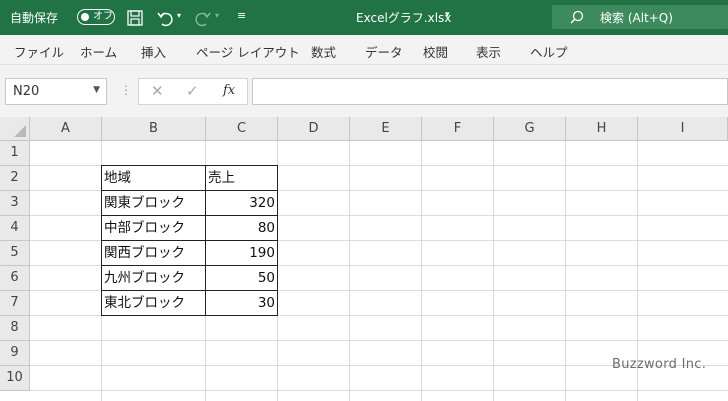  Describe the element at coordinates (15, 203) in the screenshot. I see `row-header-3: 3` at that location.